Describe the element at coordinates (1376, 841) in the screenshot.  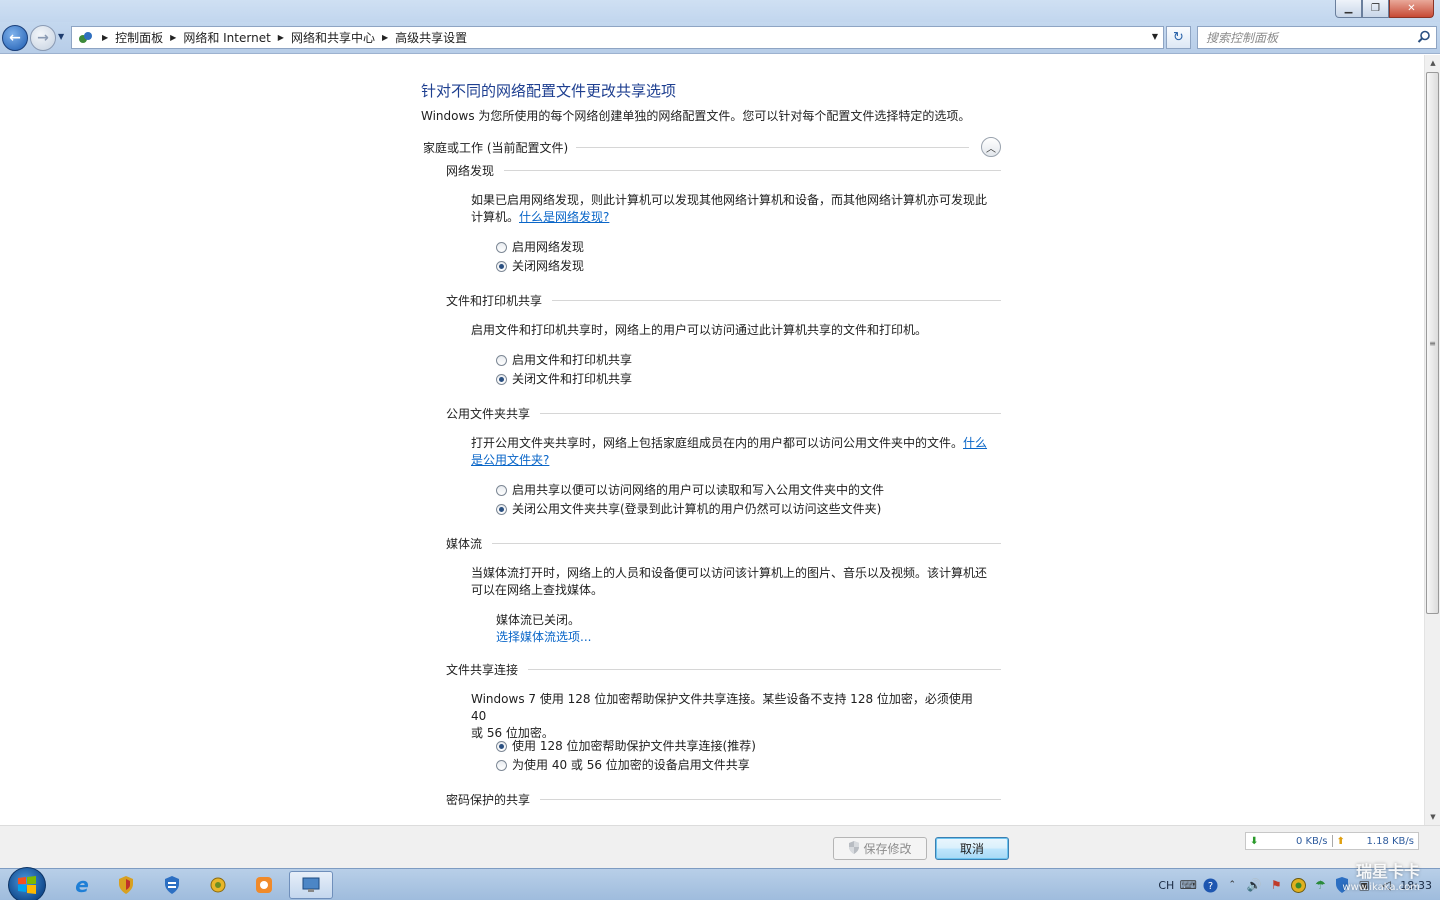
I see `upload-speed: ⬆ 1.18 KB/s` at that location.